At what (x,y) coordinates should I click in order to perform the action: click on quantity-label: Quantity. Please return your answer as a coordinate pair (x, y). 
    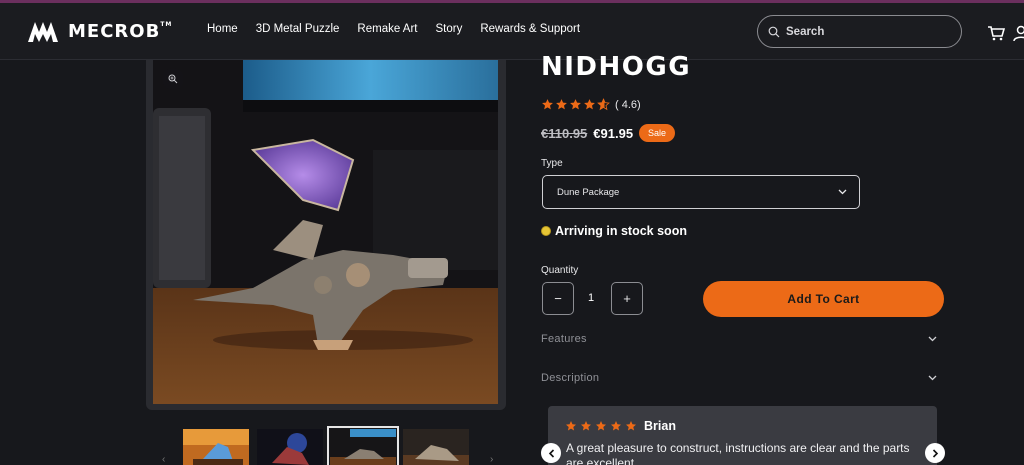
    Looking at the image, I should click on (560, 270).